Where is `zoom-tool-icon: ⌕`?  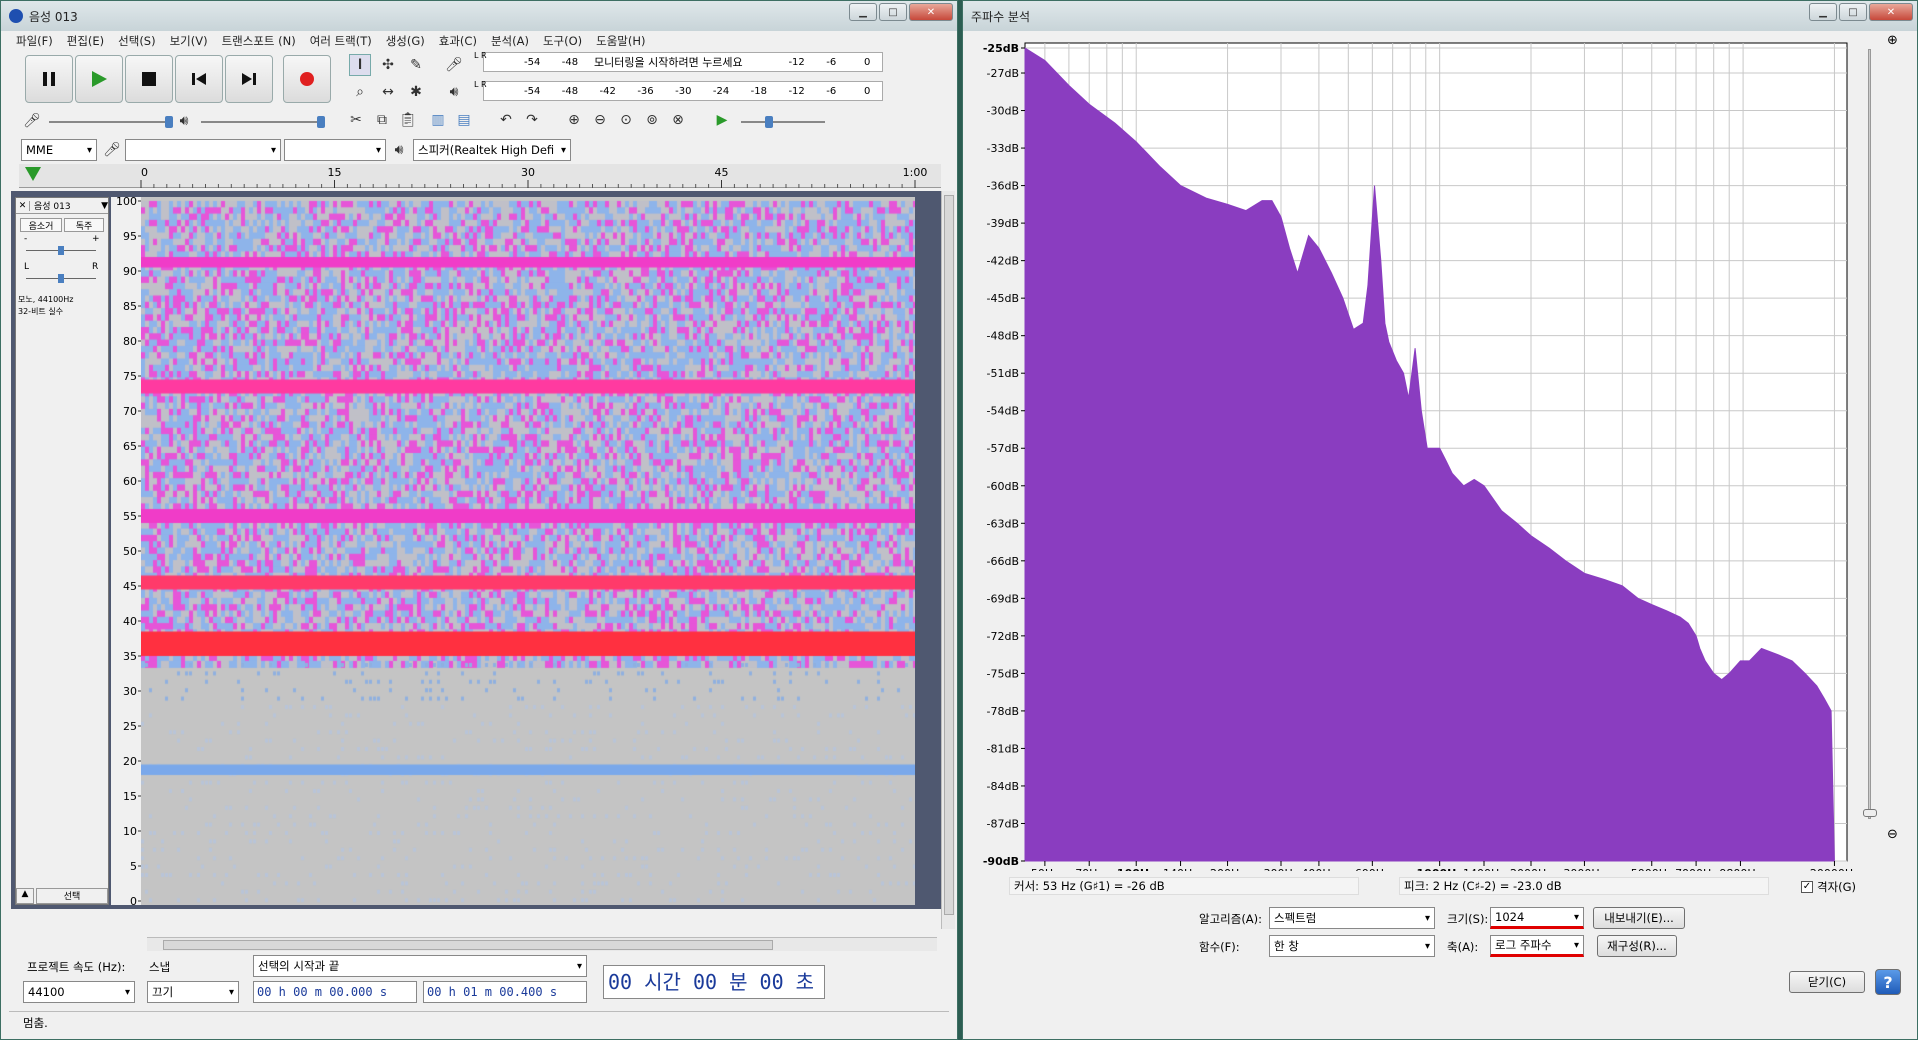
zoom-tool-icon: ⌕ is located at coordinates (360, 92).